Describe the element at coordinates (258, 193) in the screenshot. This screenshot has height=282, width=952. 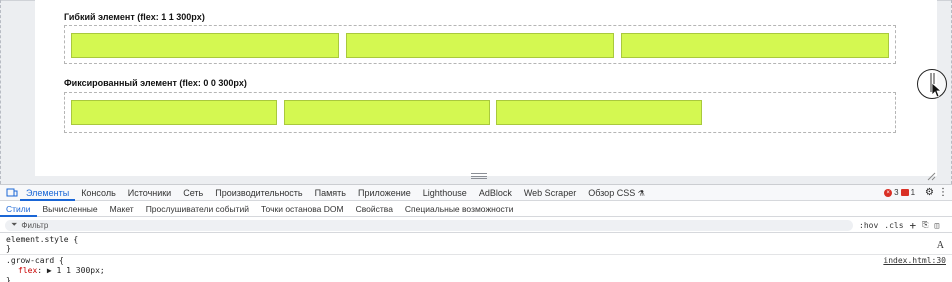
I see `tab-performance: Производительность` at that location.